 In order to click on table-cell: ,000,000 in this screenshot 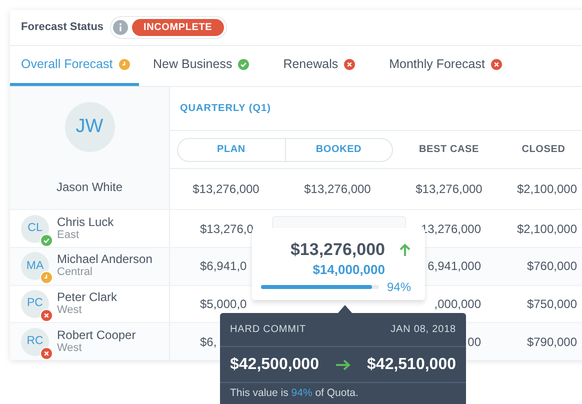, I will do `click(457, 304)`.